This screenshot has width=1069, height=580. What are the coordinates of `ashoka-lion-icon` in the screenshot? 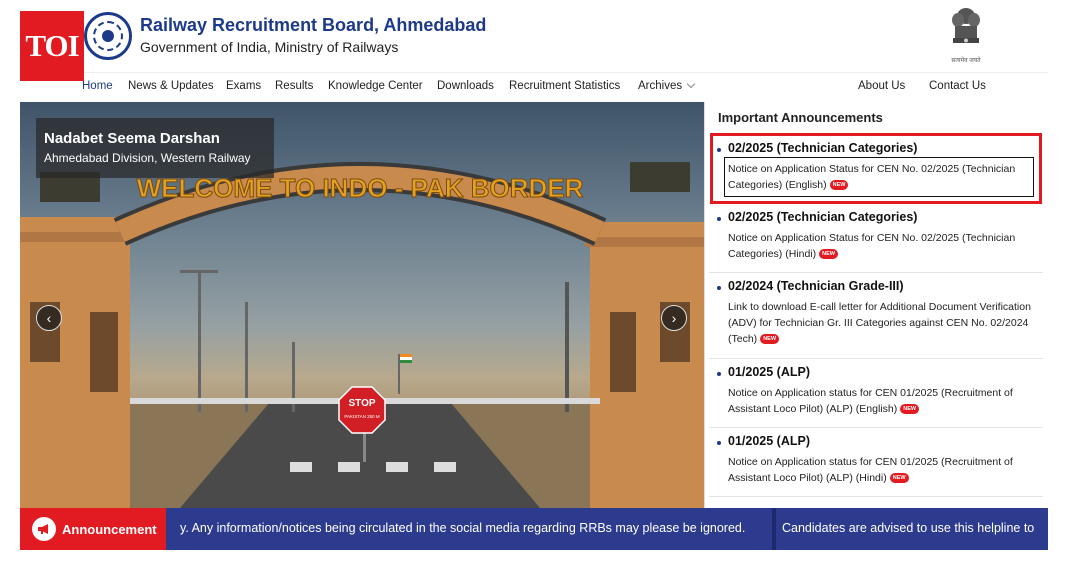 It's located at (966, 25).